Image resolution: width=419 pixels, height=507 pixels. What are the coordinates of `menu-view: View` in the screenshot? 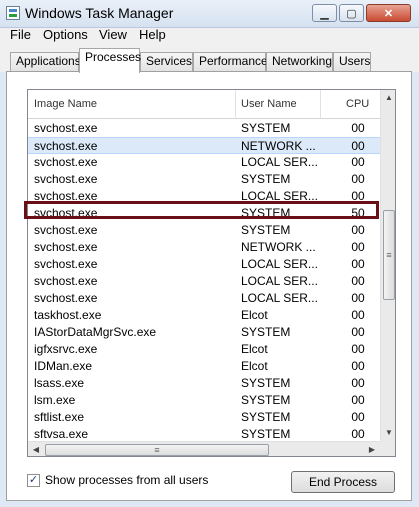 It's located at (113, 35).